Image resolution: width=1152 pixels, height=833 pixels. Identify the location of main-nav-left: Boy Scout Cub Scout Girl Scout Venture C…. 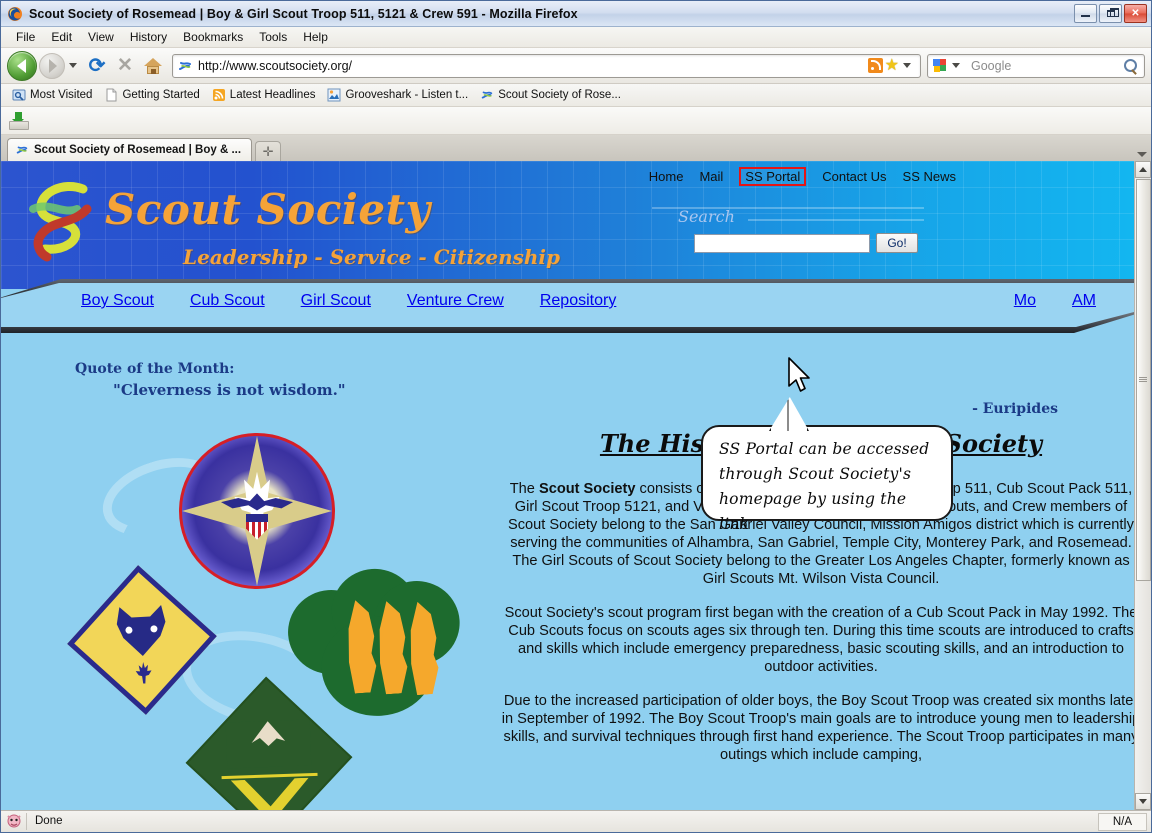
(348, 301).